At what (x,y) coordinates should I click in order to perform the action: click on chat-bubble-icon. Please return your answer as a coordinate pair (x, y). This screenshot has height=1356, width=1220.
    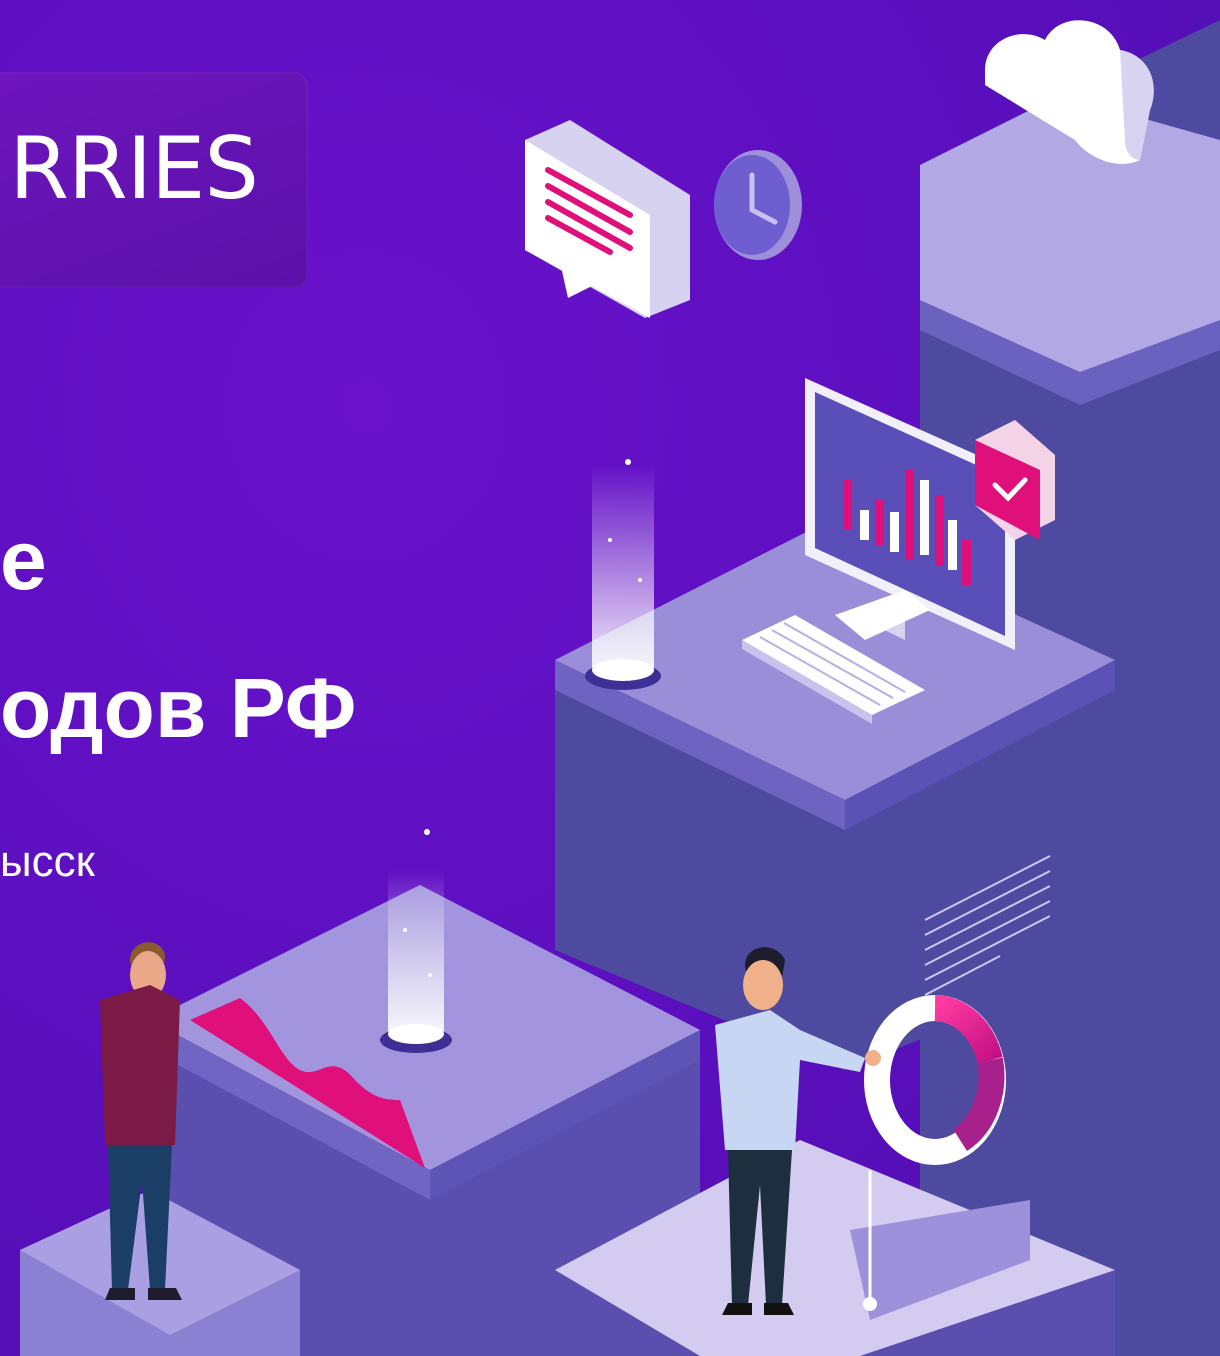
    Looking at the image, I should click on (607, 219).